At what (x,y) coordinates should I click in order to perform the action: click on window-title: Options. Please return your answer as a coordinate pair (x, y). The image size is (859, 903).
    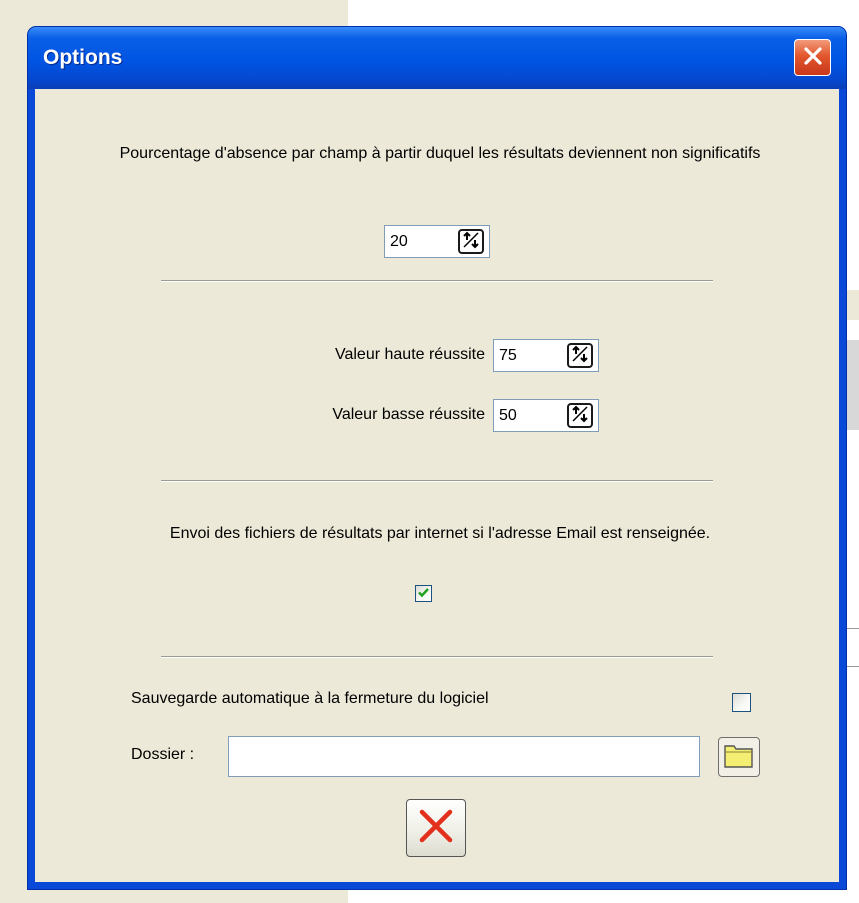
    Looking at the image, I should click on (83, 57).